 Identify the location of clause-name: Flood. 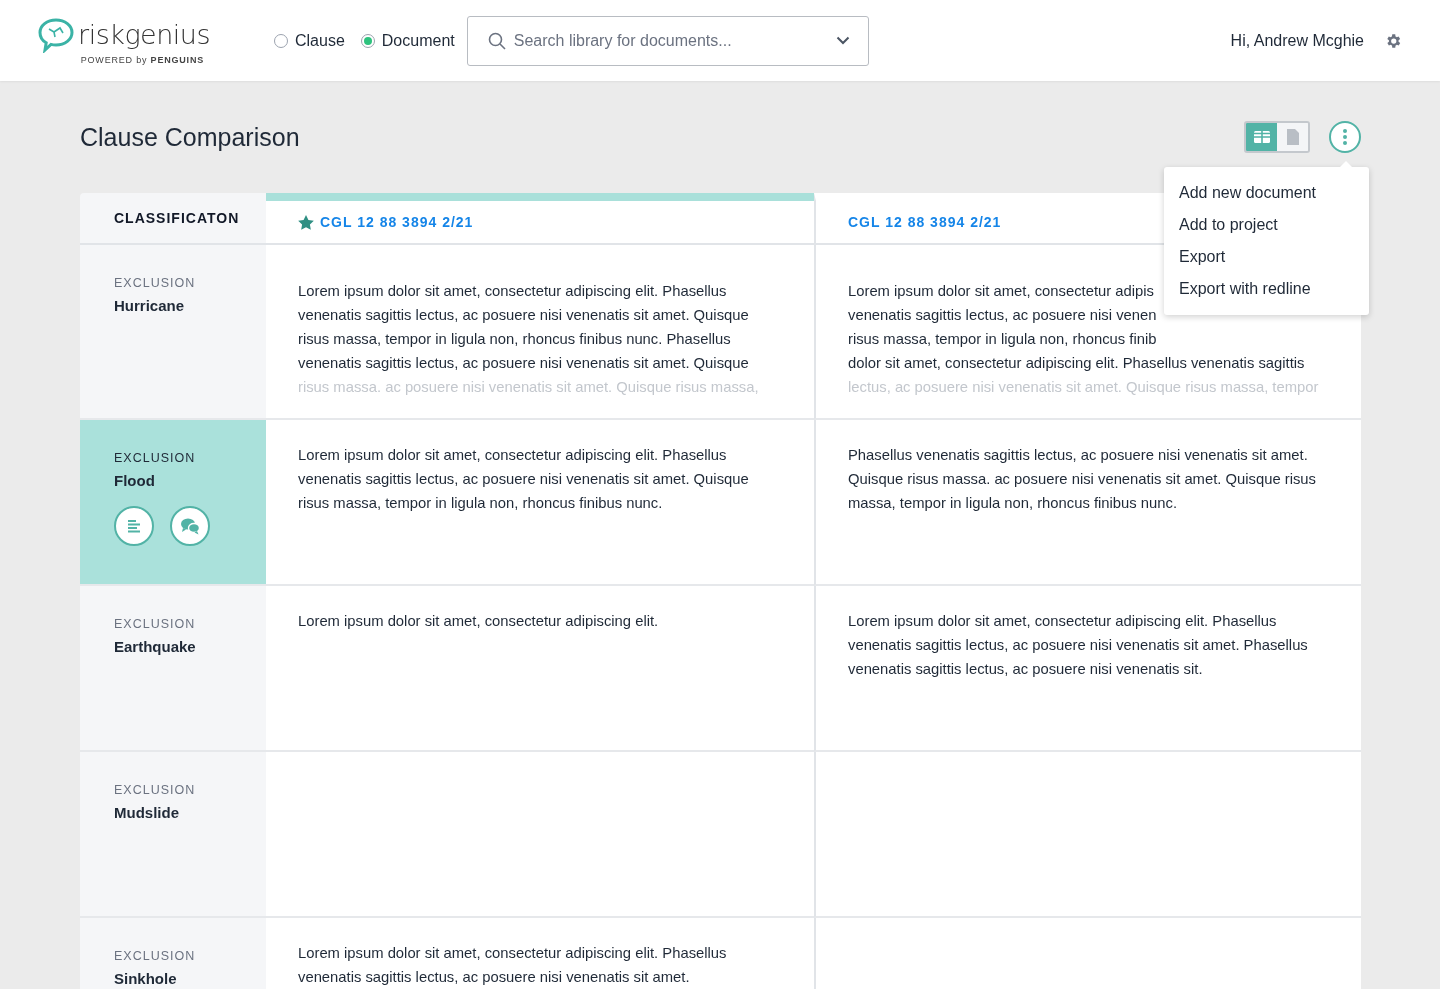
(135, 480).